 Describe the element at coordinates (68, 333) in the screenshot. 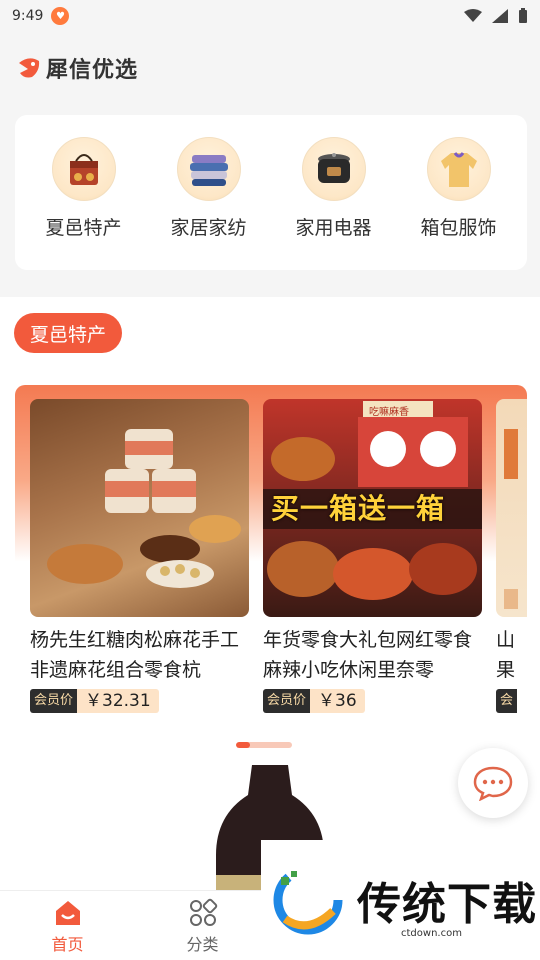

I see `section-title-pill: 夏邑特产` at that location.